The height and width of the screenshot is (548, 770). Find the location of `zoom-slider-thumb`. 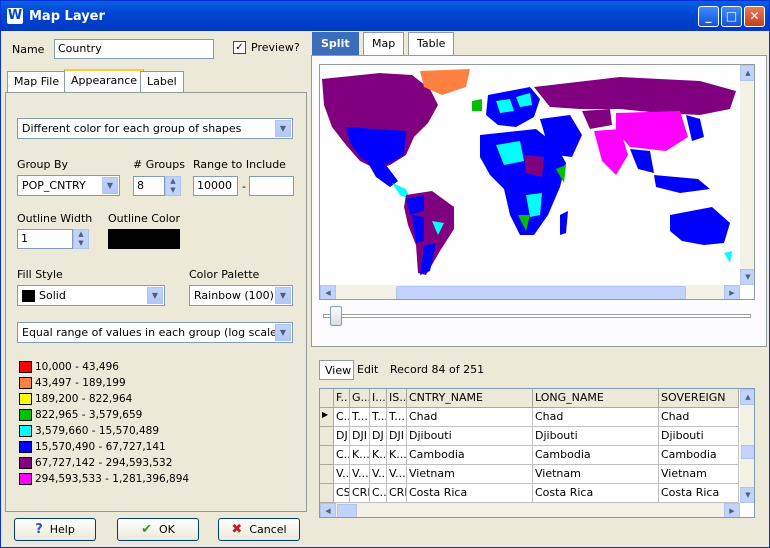

zoom-slider-thumb is located at coordinates (336, 316).